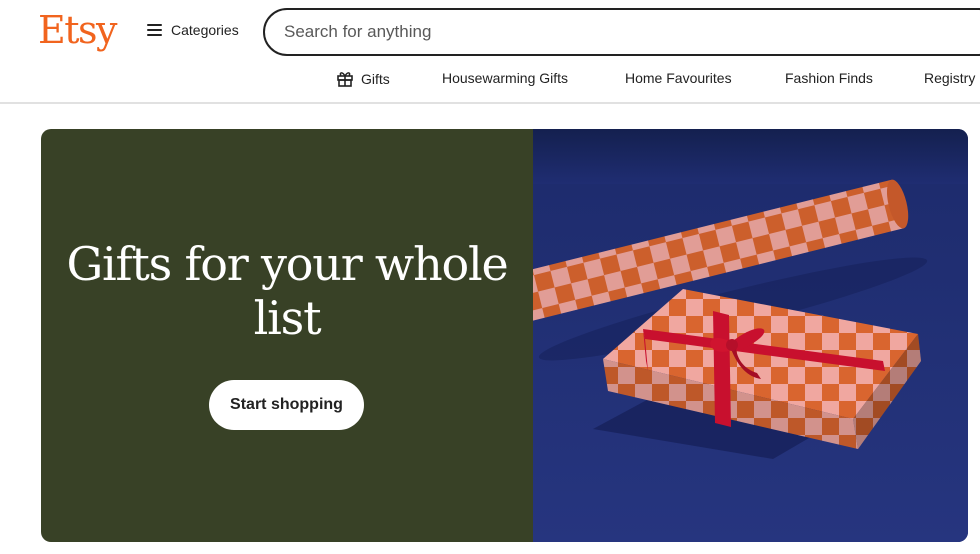  Describe the element at coordinates (286, 405) in the screenshot. I see `start-shopping-button: Start shopping` at that location.